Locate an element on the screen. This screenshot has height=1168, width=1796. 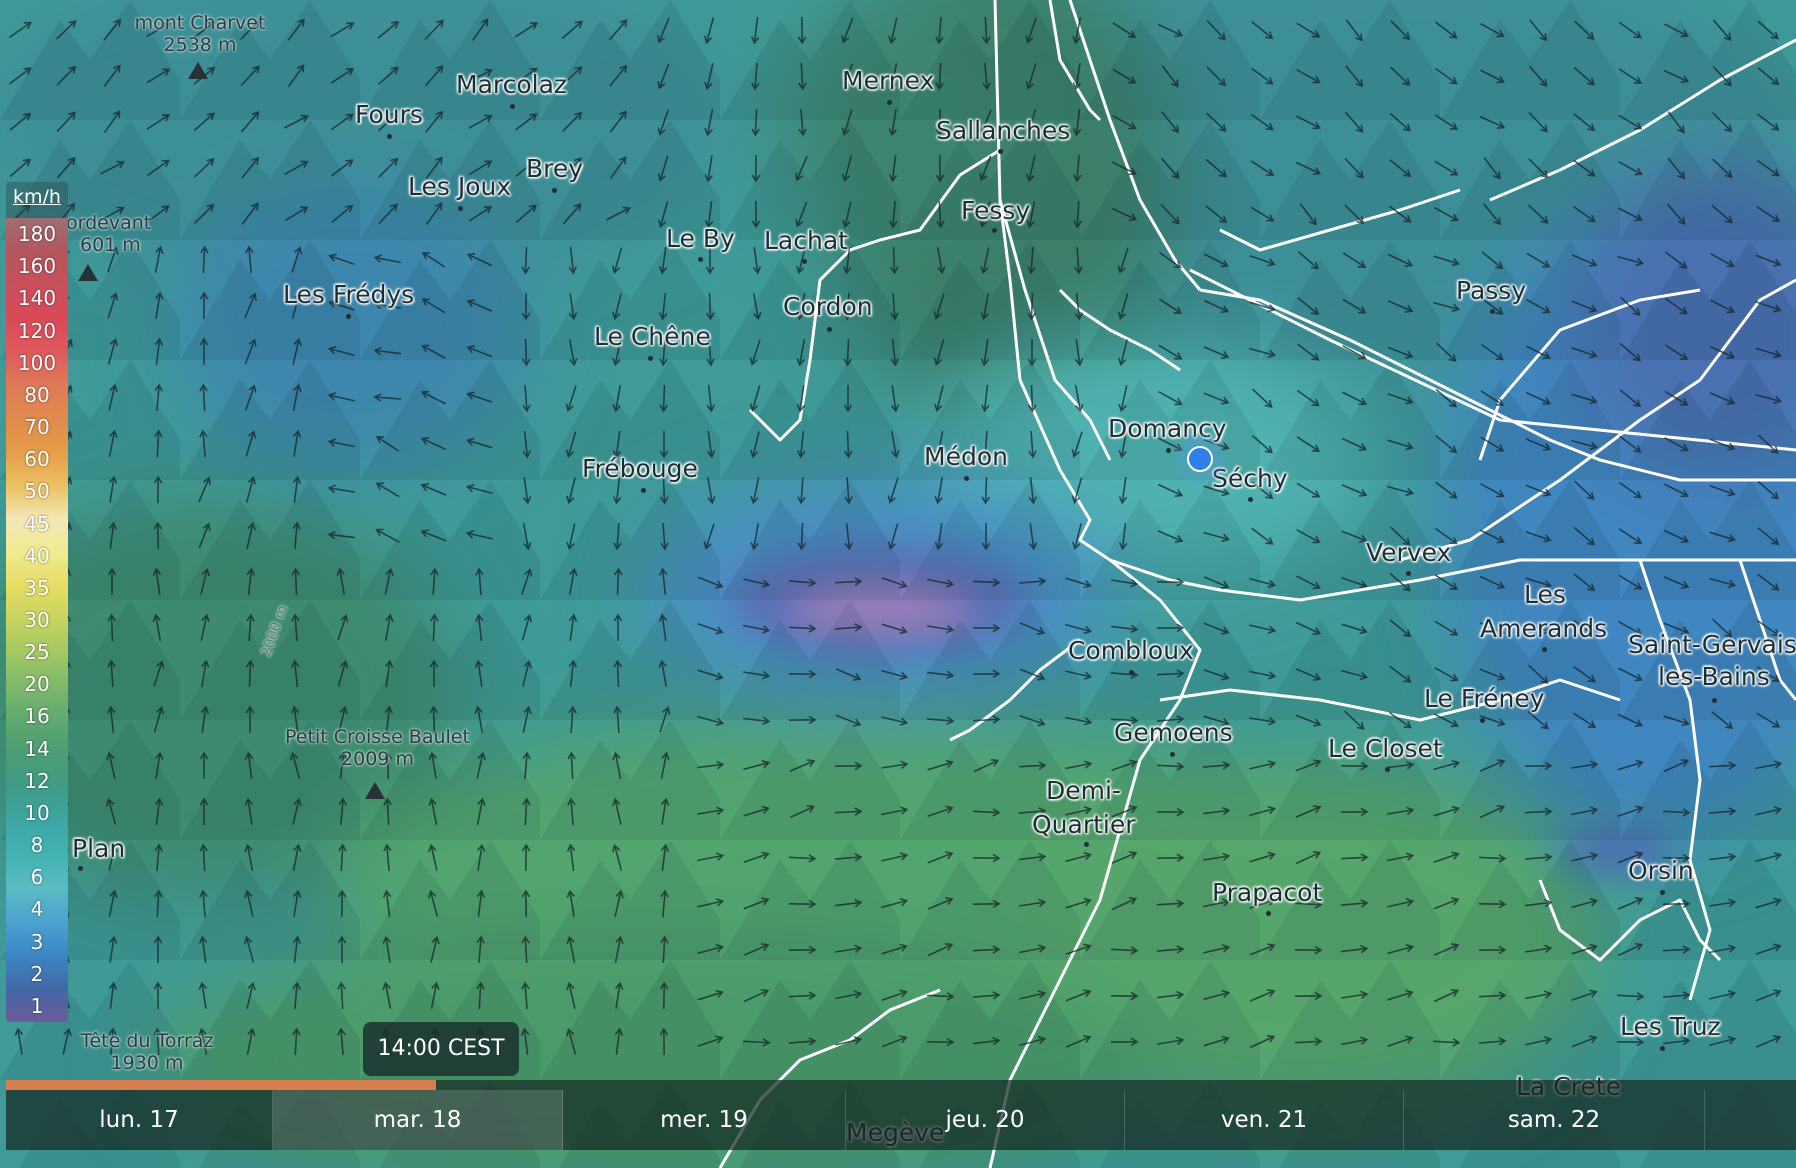
legend-value-label: 20 is located at coordinates (37, 684).